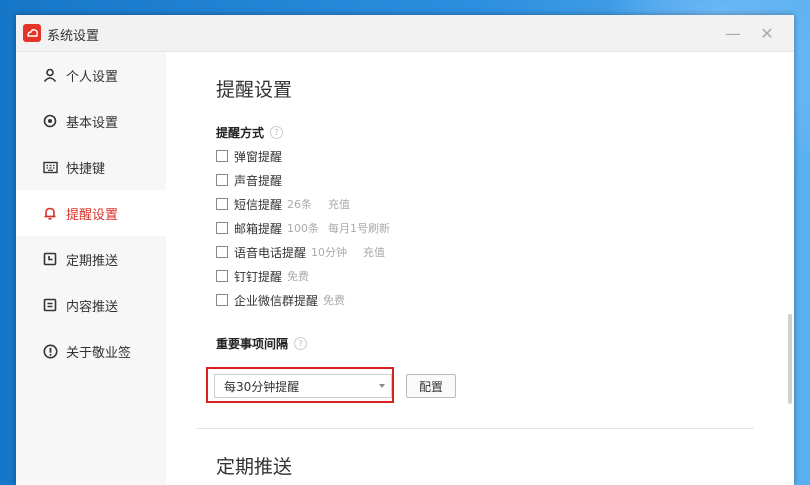 Image resolution: width=810 pixels, height=485 pixels. Describe the element at coordinates (359, 228) in the screenshot. I see `email-refresh-note: 每月1号刷新` at that location.